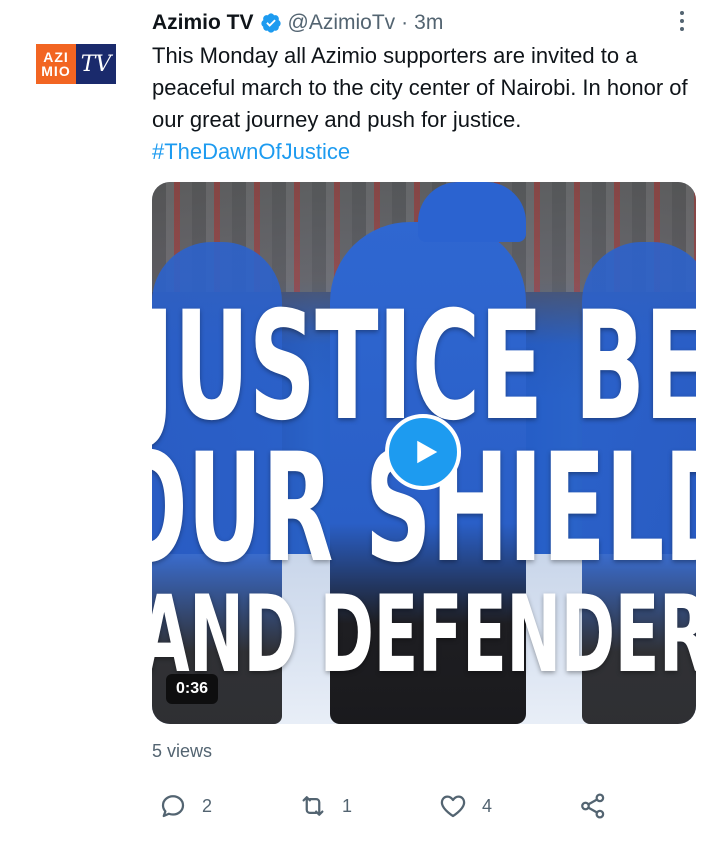 The height and width of the screenshot is (844, 720). Describe the element at coordinates (387, 806) in the screenshot. I see `action-bar: 2 1 4` at that location.